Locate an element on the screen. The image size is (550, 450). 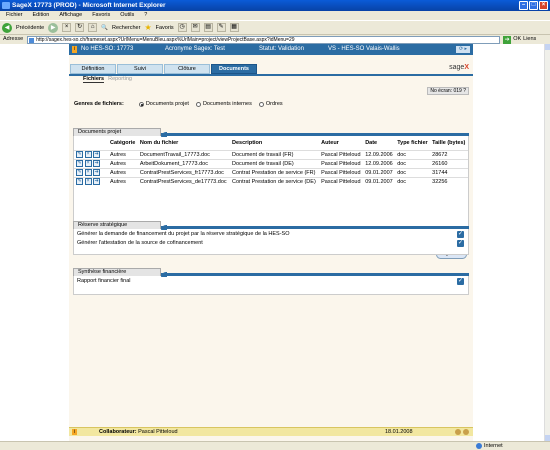
cell-date: 12.09.2006 is located at coordinates (379, 154).